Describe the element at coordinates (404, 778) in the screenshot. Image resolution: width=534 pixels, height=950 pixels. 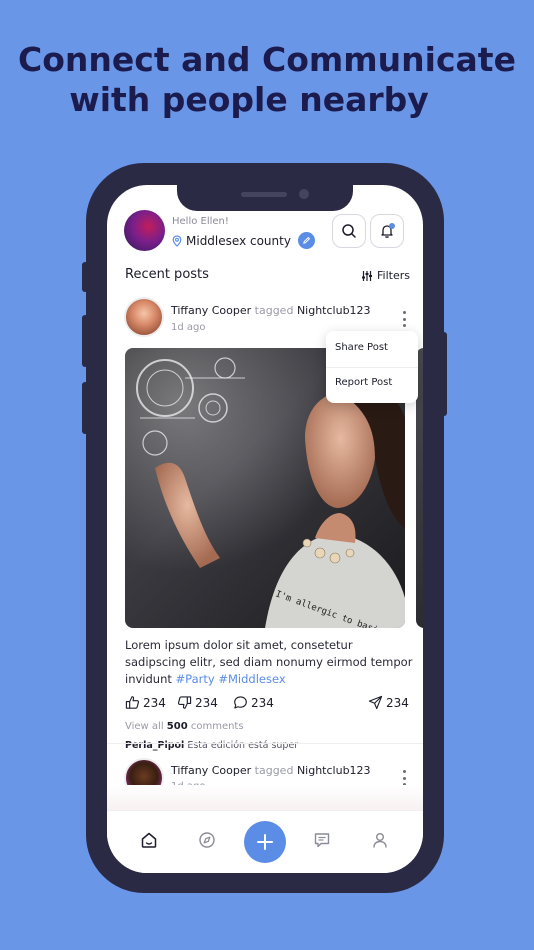
I see `post2-more-options-icon` at that location.